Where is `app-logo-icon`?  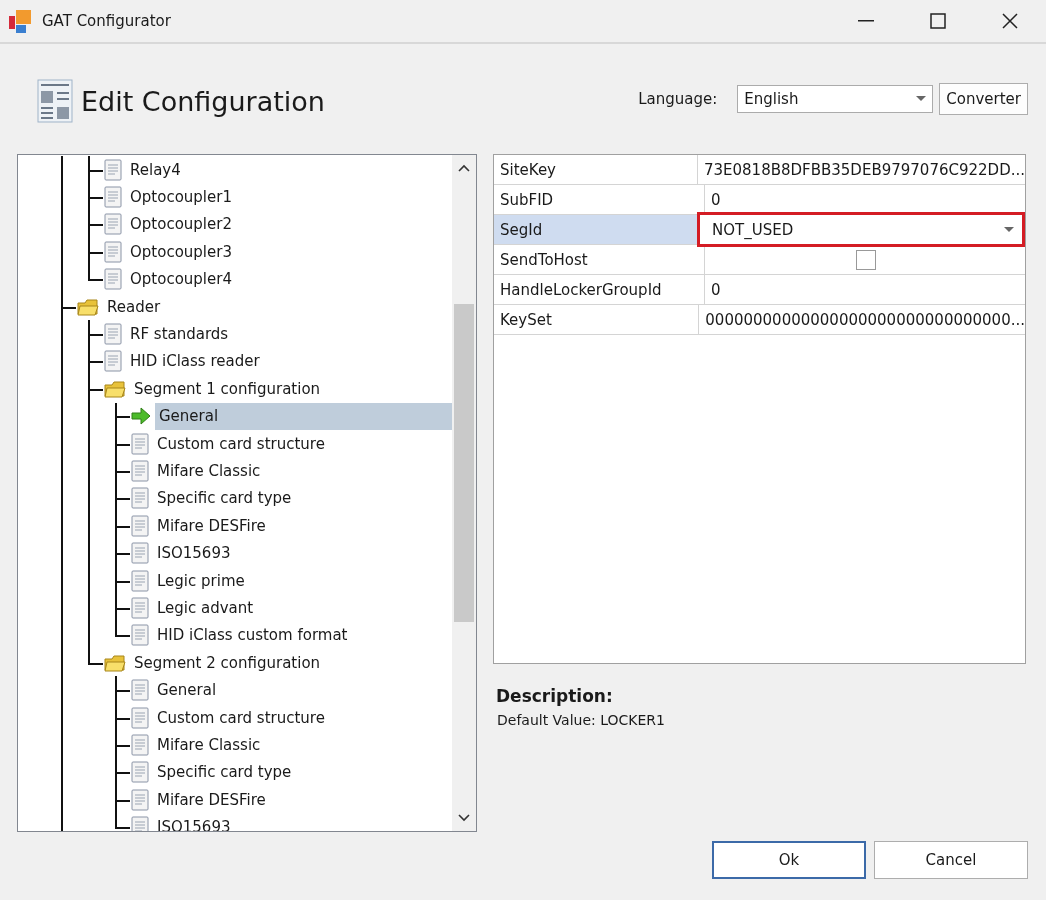 app-logo-icon is located at coordinates (21, 21).